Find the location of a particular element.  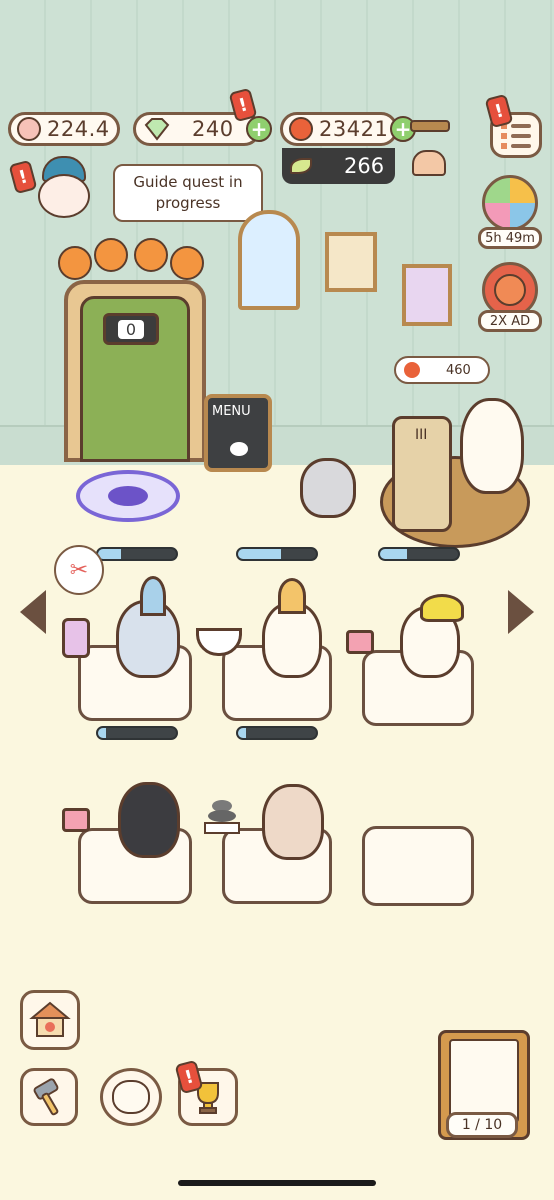

paw-currency-pill: 224.4 is located at coordinates (64, 129).